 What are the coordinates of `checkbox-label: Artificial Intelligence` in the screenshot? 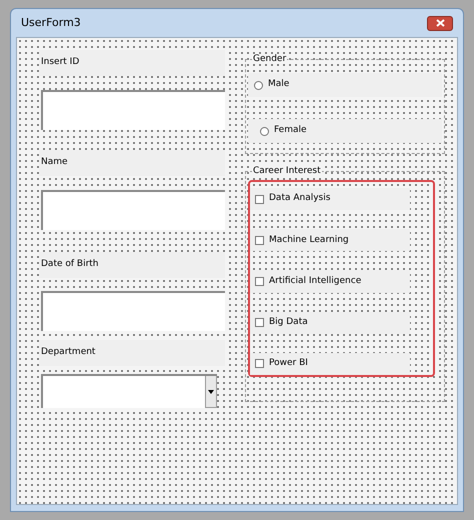 It's located at (315, 281).